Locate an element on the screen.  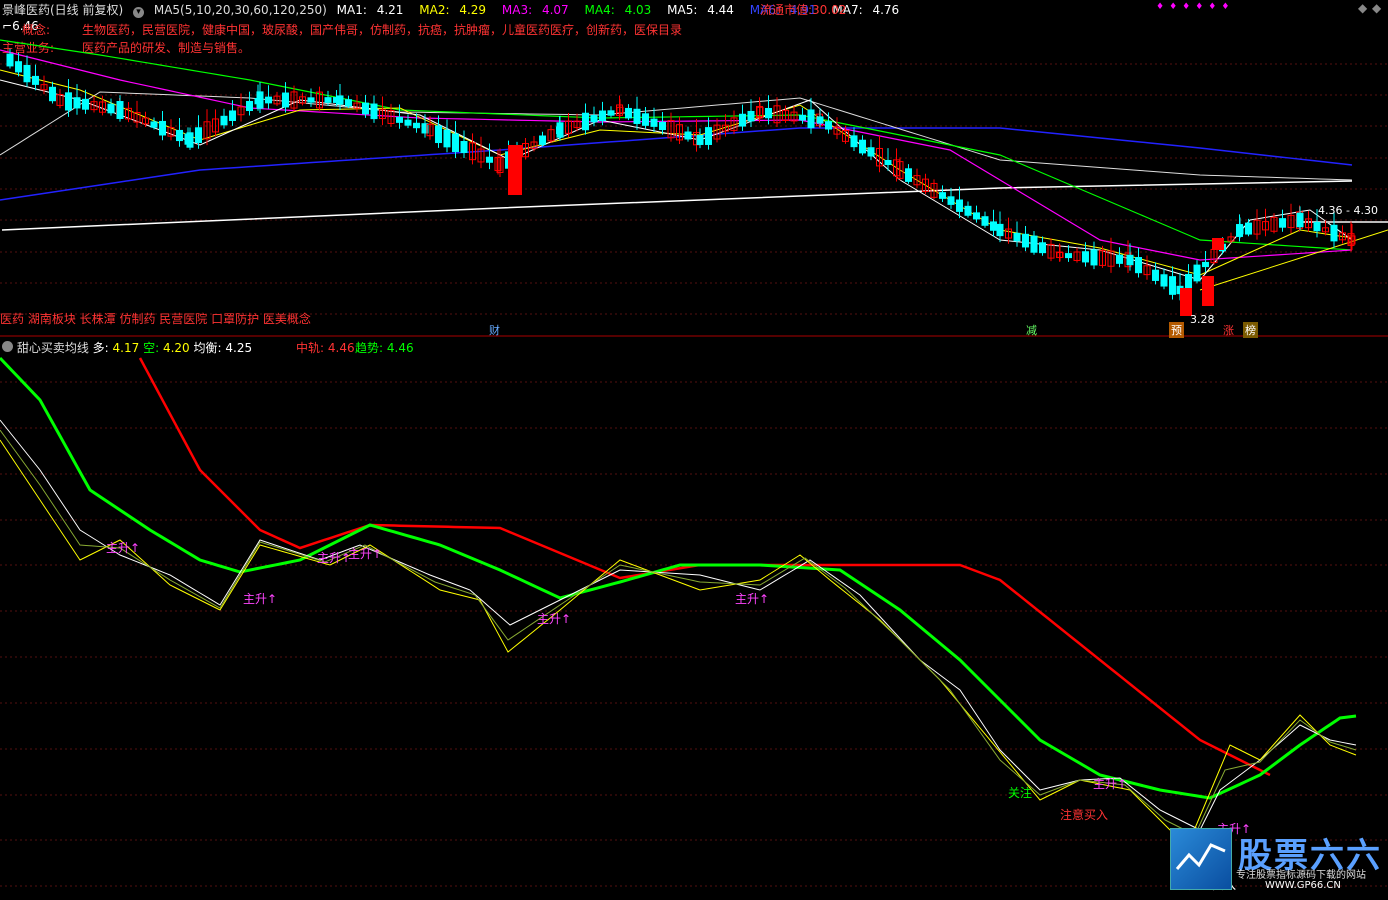
qushi: 趋势: 4.46 is located at coordinates (384, 348).